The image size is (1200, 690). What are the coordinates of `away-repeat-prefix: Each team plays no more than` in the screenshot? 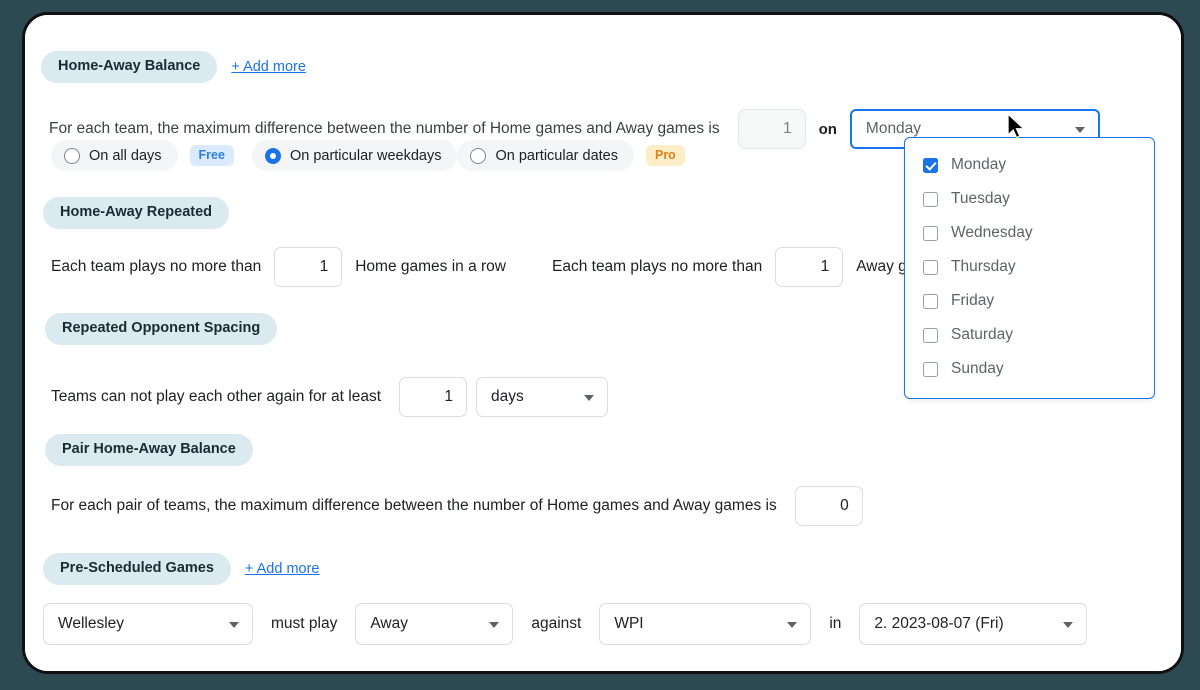 It's located at (657, 266).